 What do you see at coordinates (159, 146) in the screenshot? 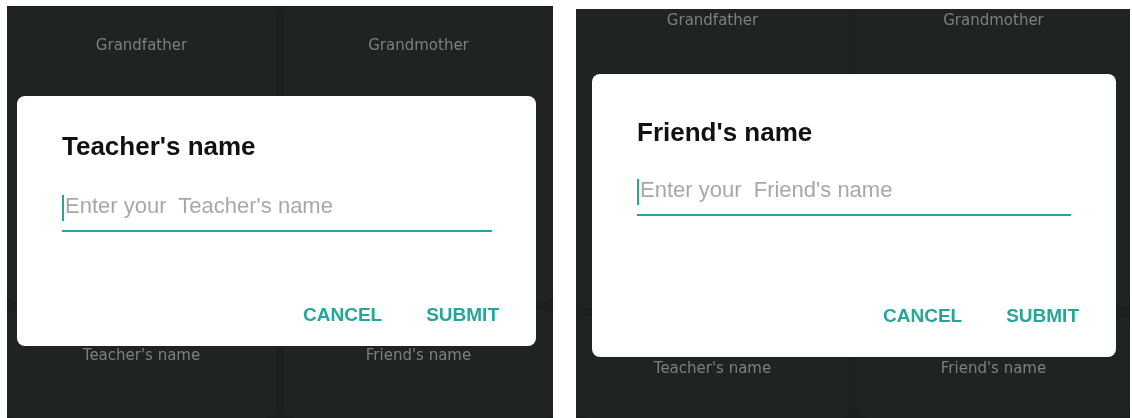
I see `dialog-title: Teacher's name` at bounding box center [159, 146].